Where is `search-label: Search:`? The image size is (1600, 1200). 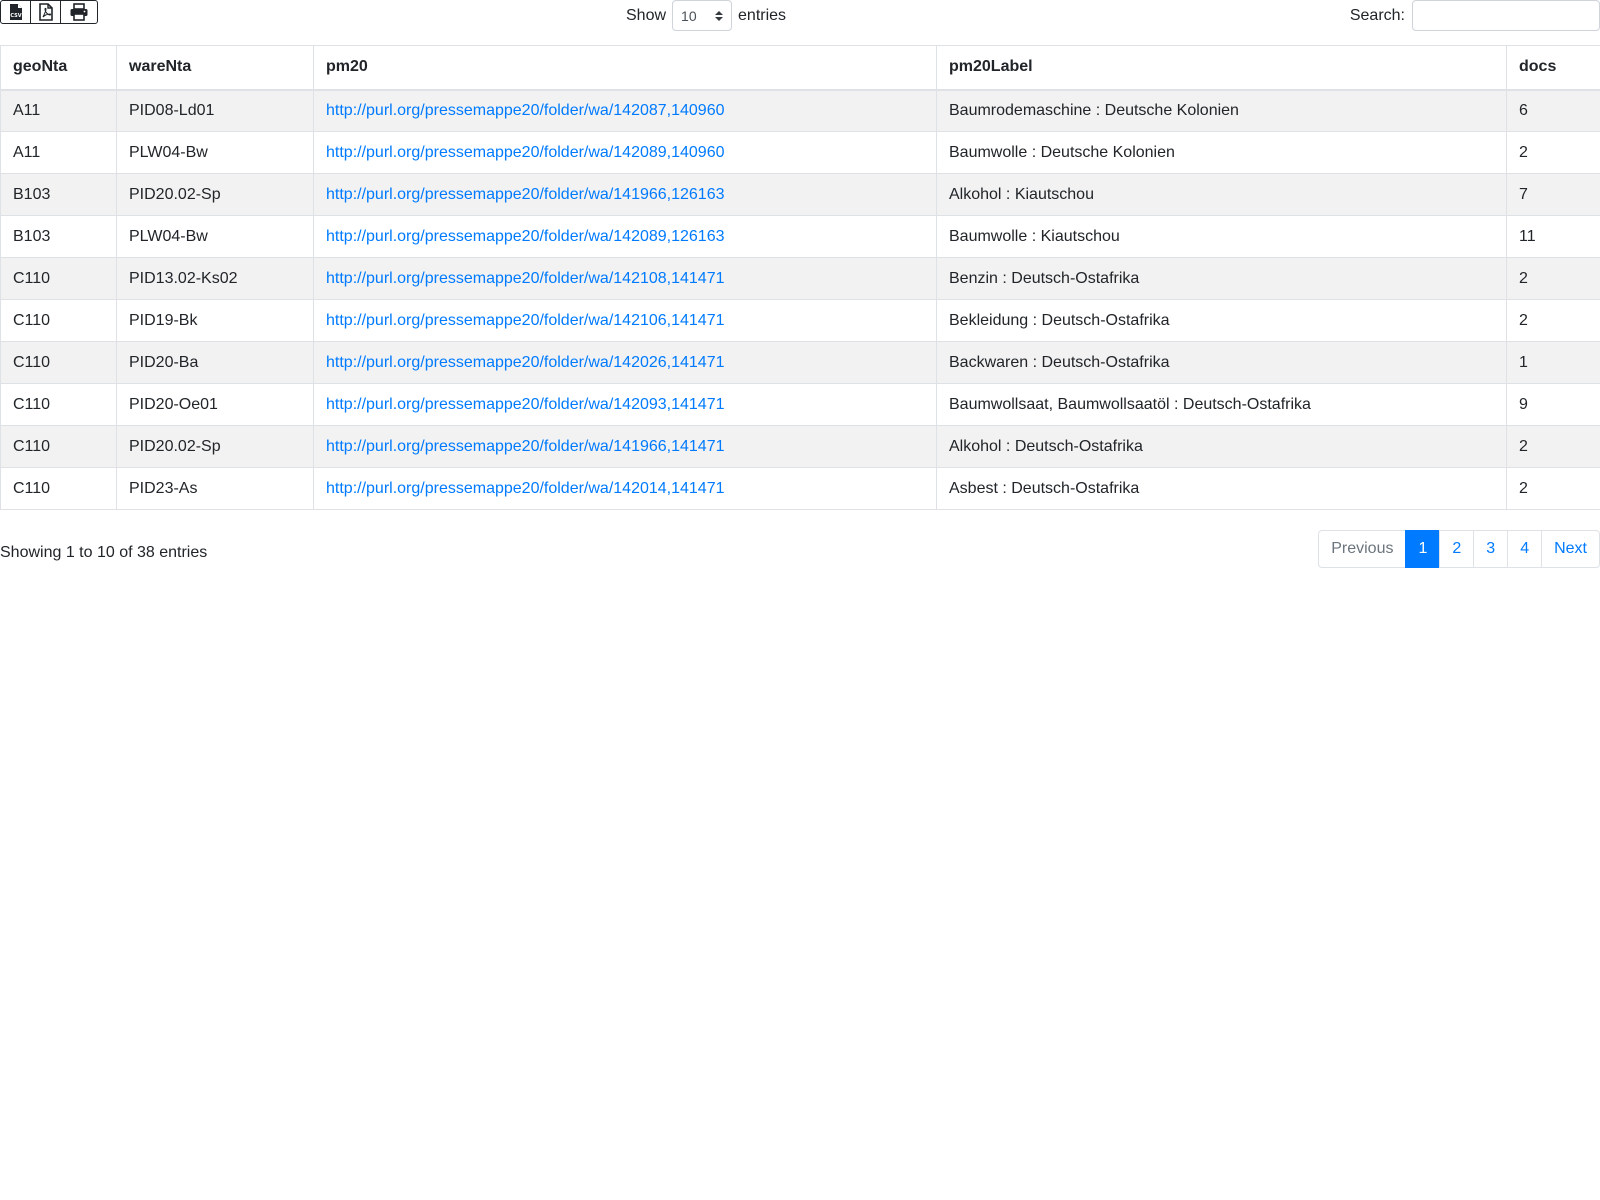
search-label: Search: is located at coordinates (1377, 15).